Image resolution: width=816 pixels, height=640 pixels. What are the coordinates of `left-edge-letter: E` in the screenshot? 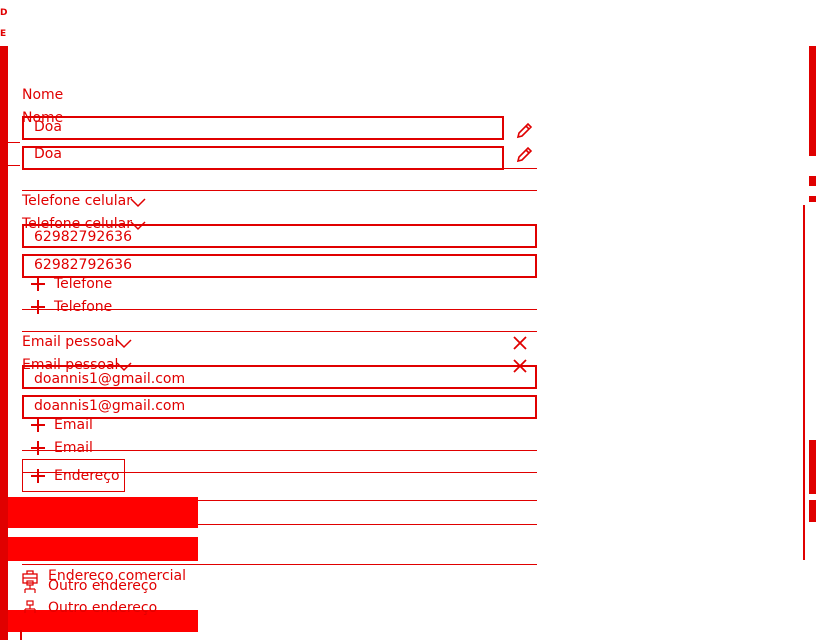 It's located at (3, 34).